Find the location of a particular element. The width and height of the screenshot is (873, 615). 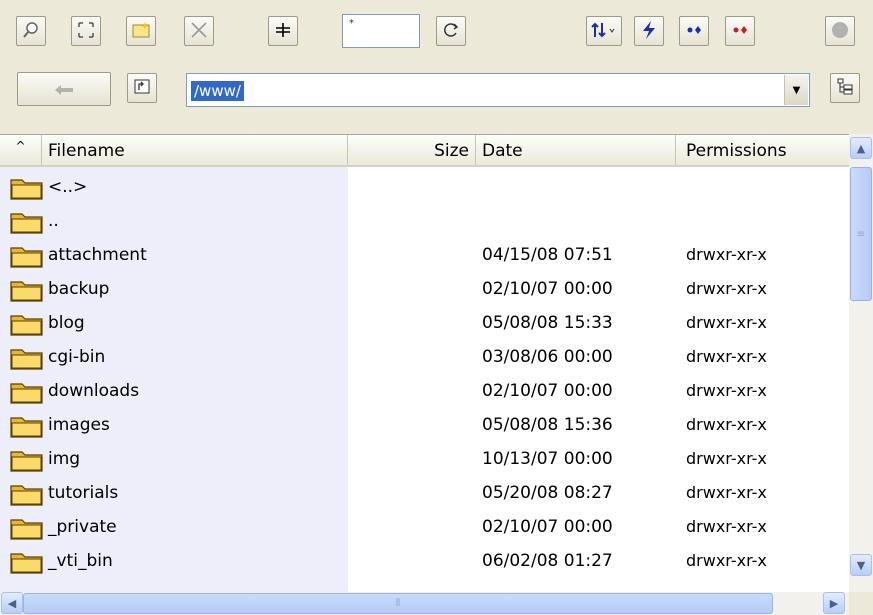

file-date: 03/08/06 00:00 is located at coordinates (547, 357).